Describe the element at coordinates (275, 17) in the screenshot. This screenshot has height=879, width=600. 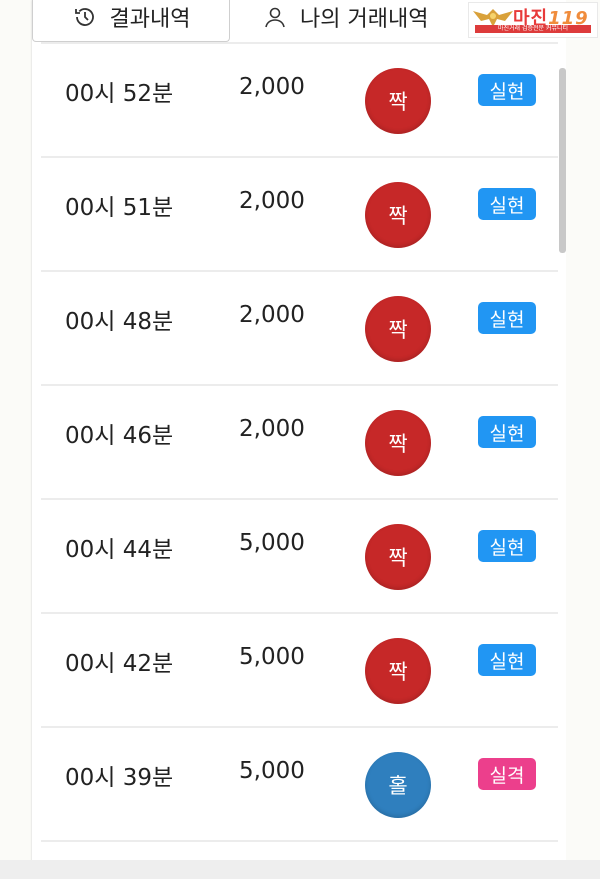
I see `user-icon` at that location.